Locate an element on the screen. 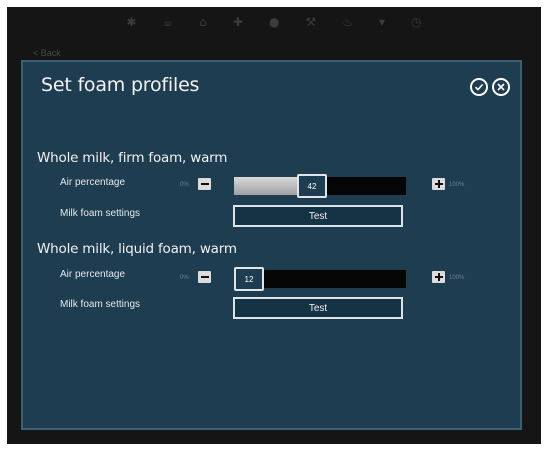  cup-icon: ☕ is located at coordinates (168, 22).